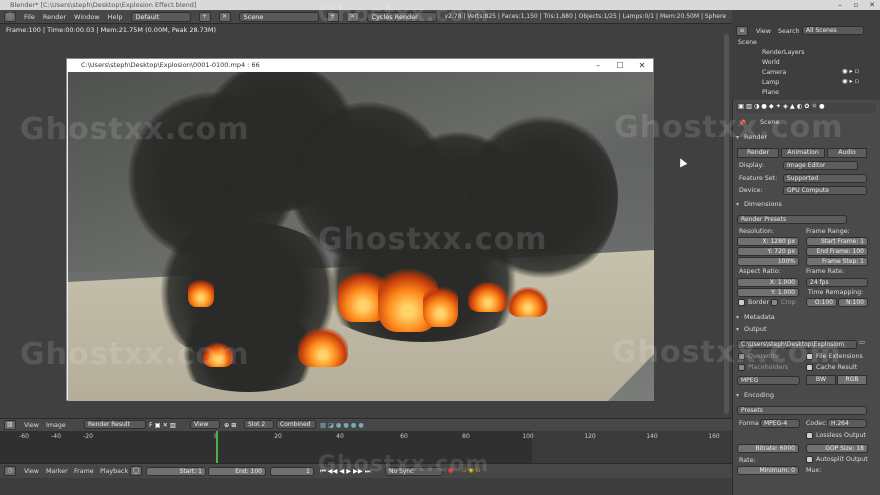  What do you see at coordinates (821, 302) in the screenshot?
I see `time-remap-old-field: O:100` at bounding box center [821, 302].